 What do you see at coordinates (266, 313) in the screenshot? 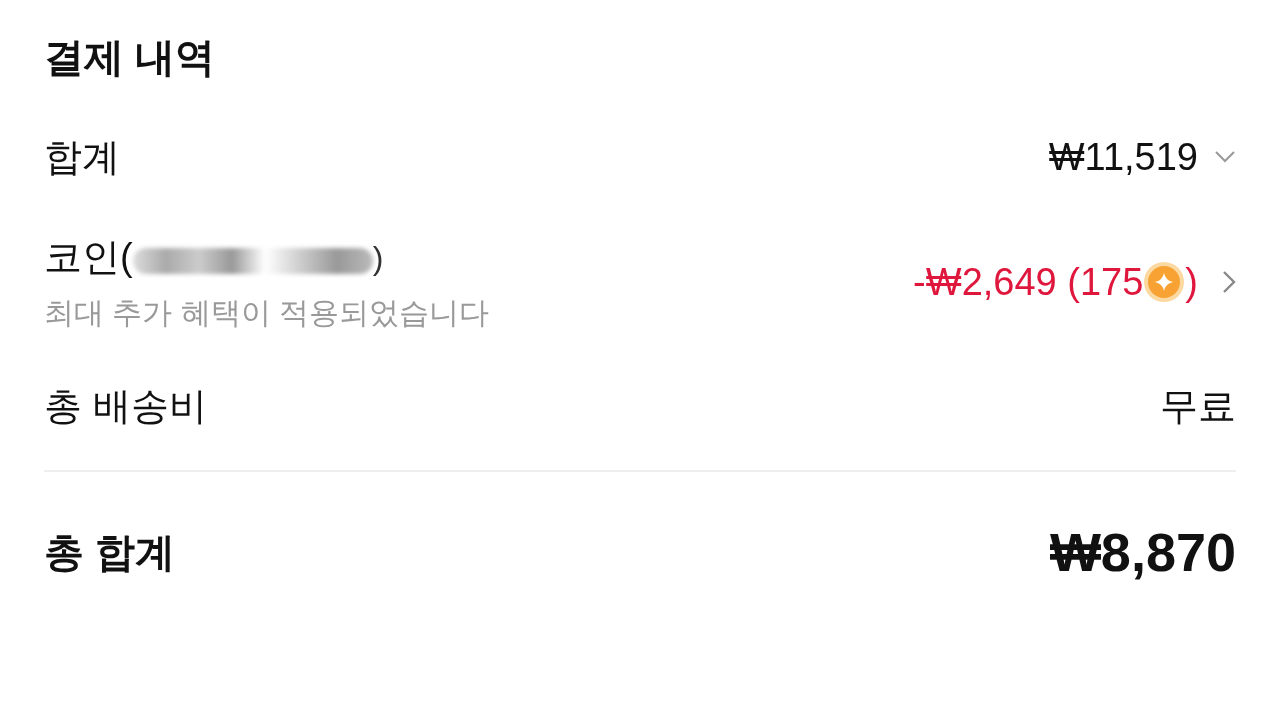
I see `row-note: 최대 추가 혜택이 적용되었습니다` at bounding box center [266, 313].